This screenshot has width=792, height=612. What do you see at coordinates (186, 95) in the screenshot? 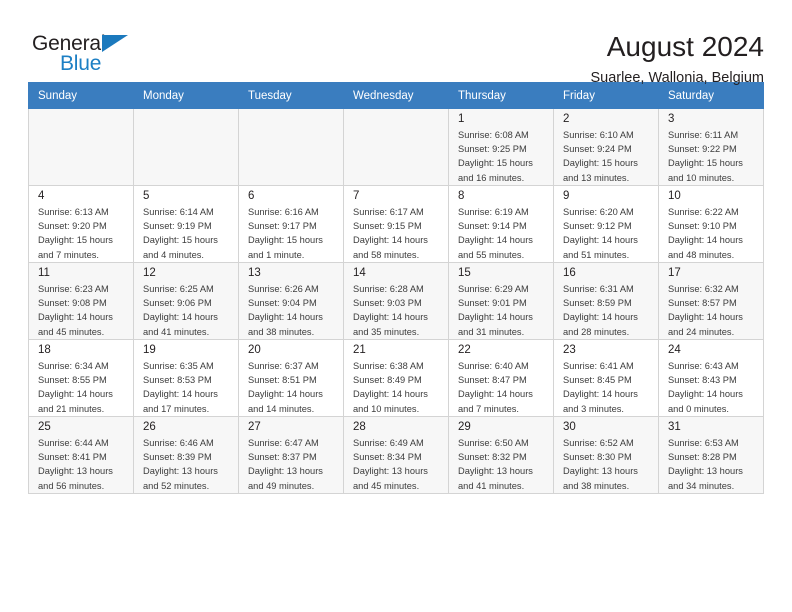
I see `weekday-header-monday: Monday` at bounding box center [186, 95].